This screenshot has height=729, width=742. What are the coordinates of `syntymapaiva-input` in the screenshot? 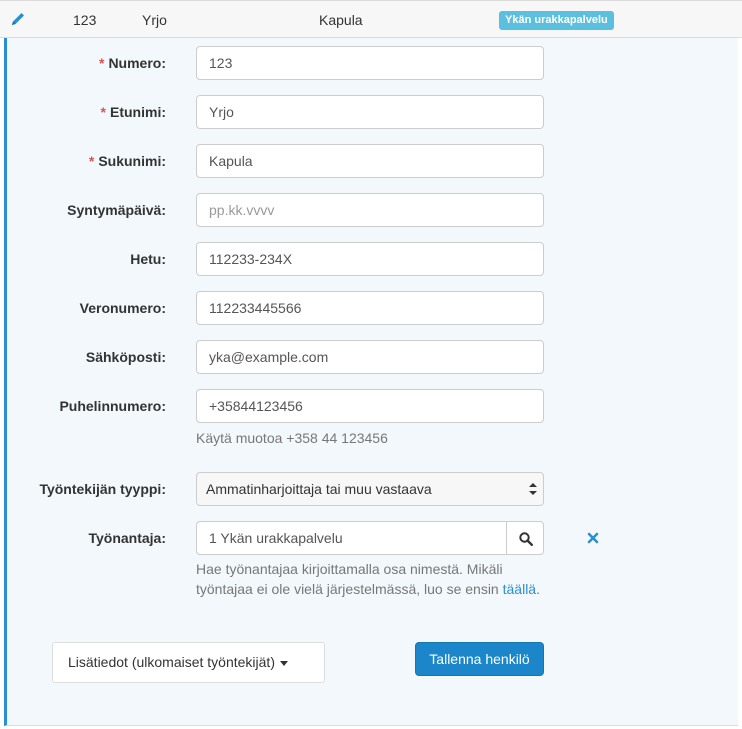 It's located at (370, 210).